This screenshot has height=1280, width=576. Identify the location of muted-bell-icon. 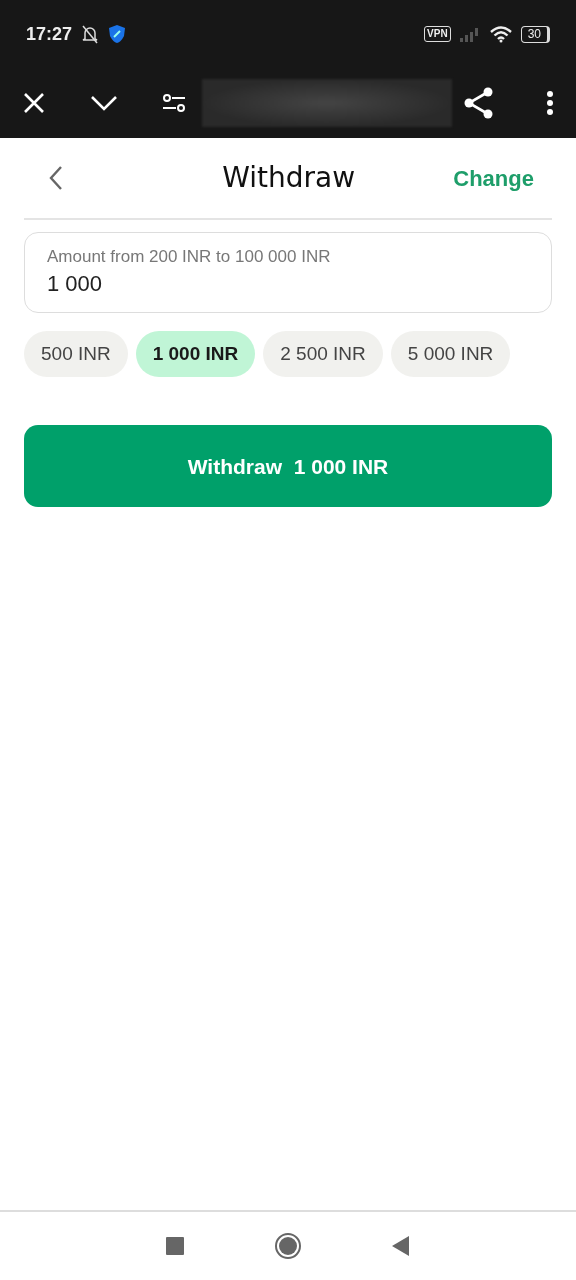
(90, 34).